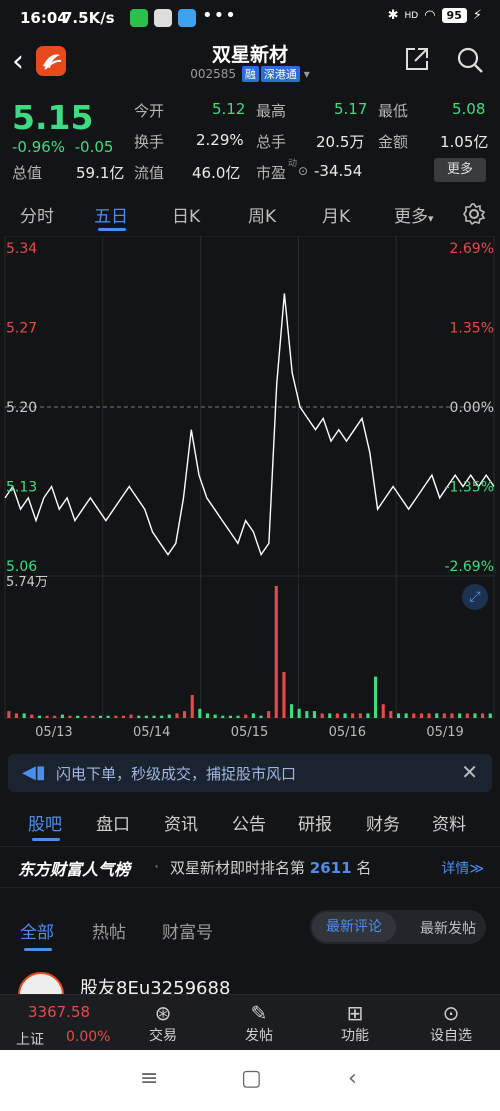 The image size is (500, 1111). What do you see at coordinates (470, 60) in the screenshot?
I see `search-icon` at bounding box center [470, 60].